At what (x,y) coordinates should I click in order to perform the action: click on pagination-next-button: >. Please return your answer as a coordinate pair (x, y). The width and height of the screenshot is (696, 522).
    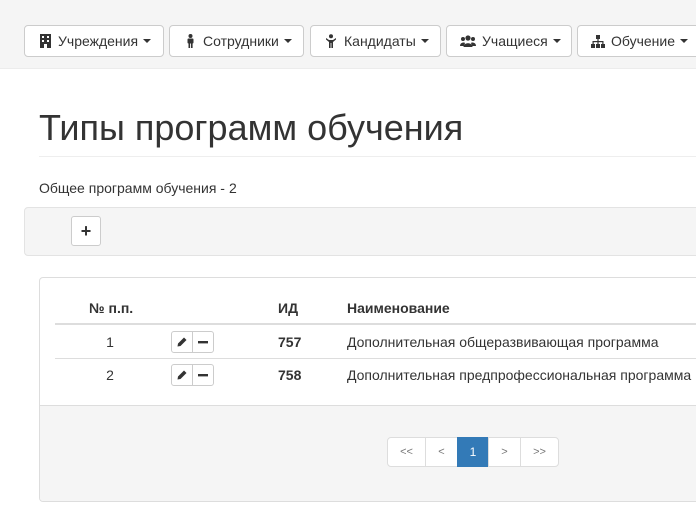
    Looking at the image, I should click on (504, 452).